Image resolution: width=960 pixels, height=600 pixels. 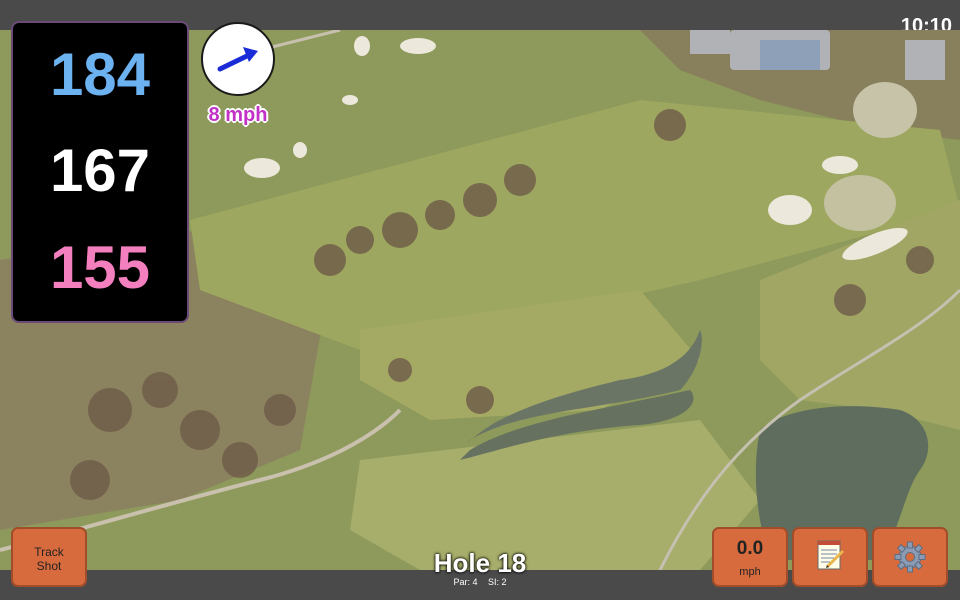 I want to click on hole-info: Par: 4 SI: 2, so click(x=480, y=582).